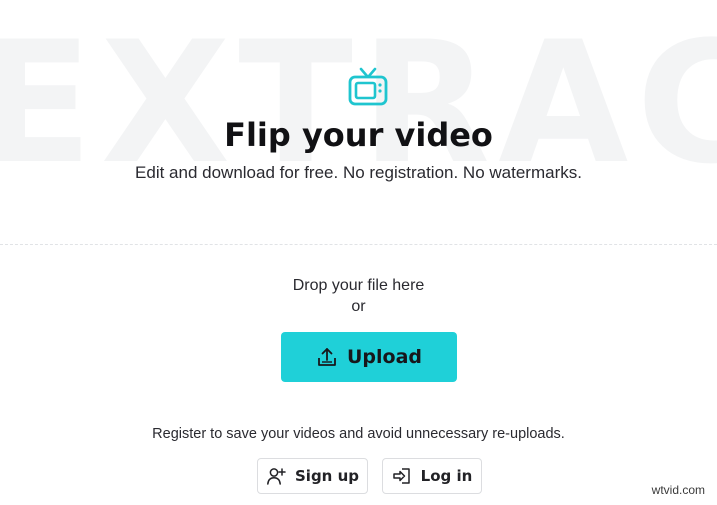 The width and height of the screenshot is (717, 505). I want to click on login-icon, so click(401, 476).